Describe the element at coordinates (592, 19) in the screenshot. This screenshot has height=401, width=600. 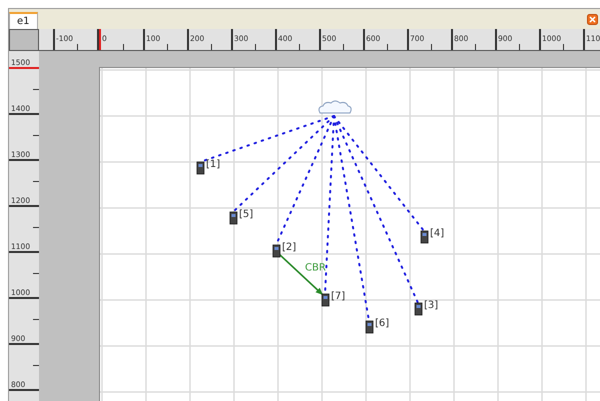
I see `close-icon` at that location.